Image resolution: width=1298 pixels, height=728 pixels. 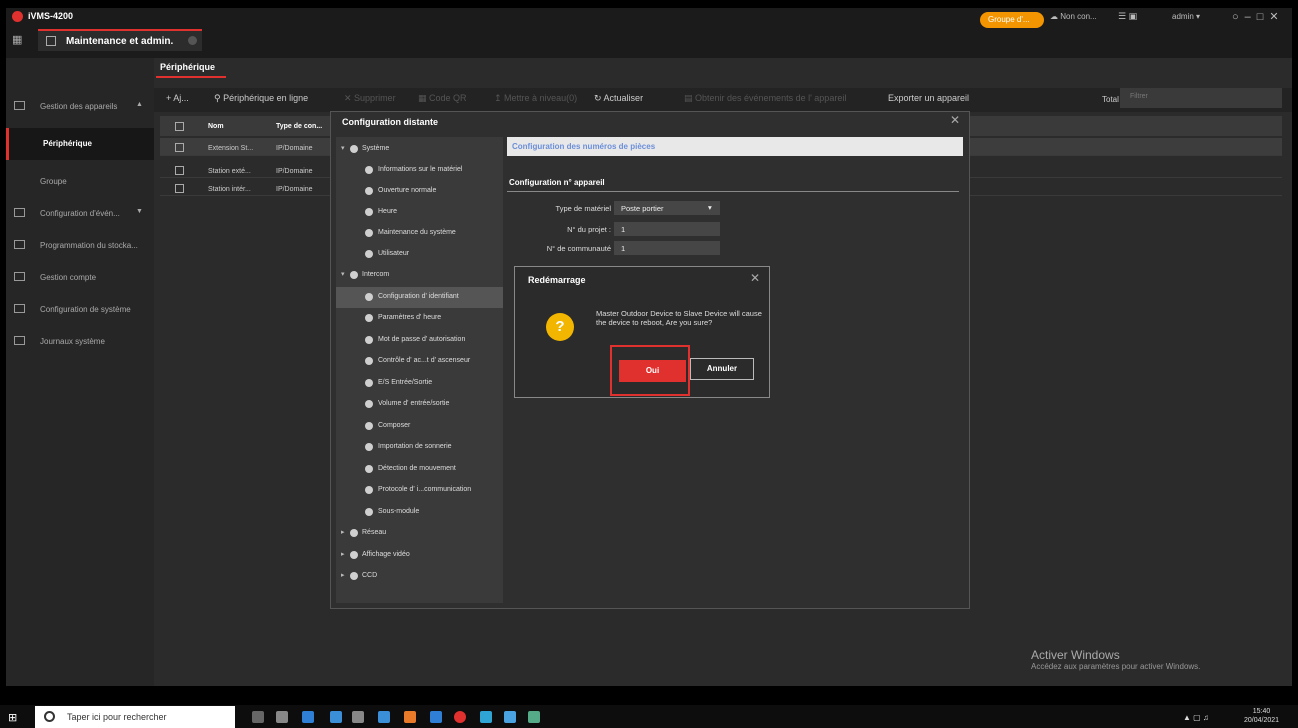 What do you see at coordinates (419, 233) in the screenshot?
I see `tree-item: Maintenance du système` at bounding box center [419, 233].